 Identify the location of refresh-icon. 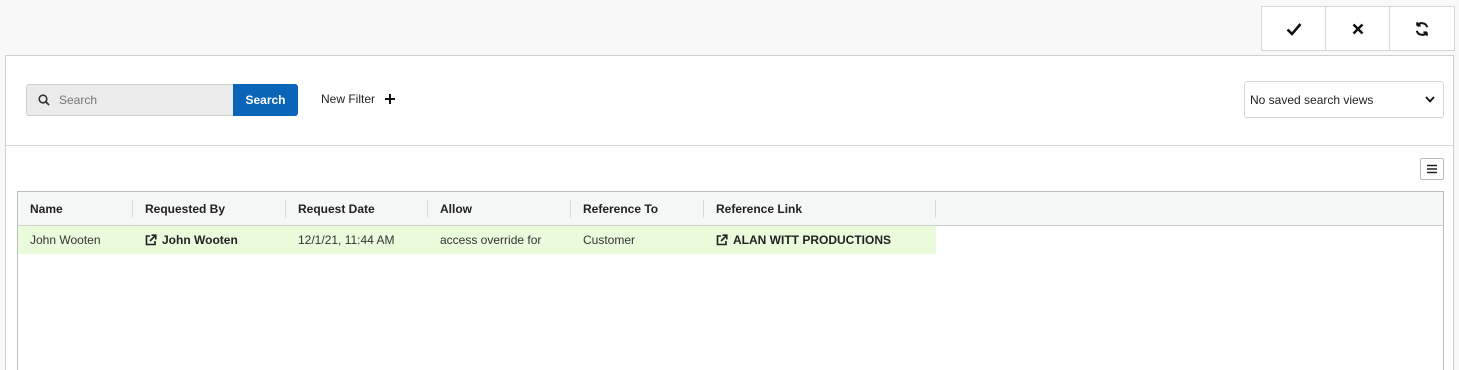
(1422, 28).